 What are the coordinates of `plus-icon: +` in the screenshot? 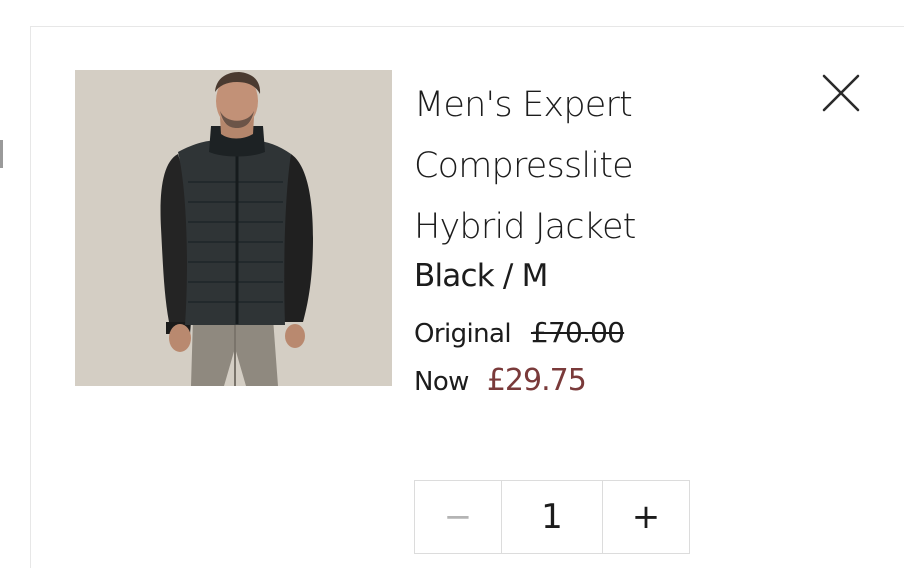 It's located at (646, 517).